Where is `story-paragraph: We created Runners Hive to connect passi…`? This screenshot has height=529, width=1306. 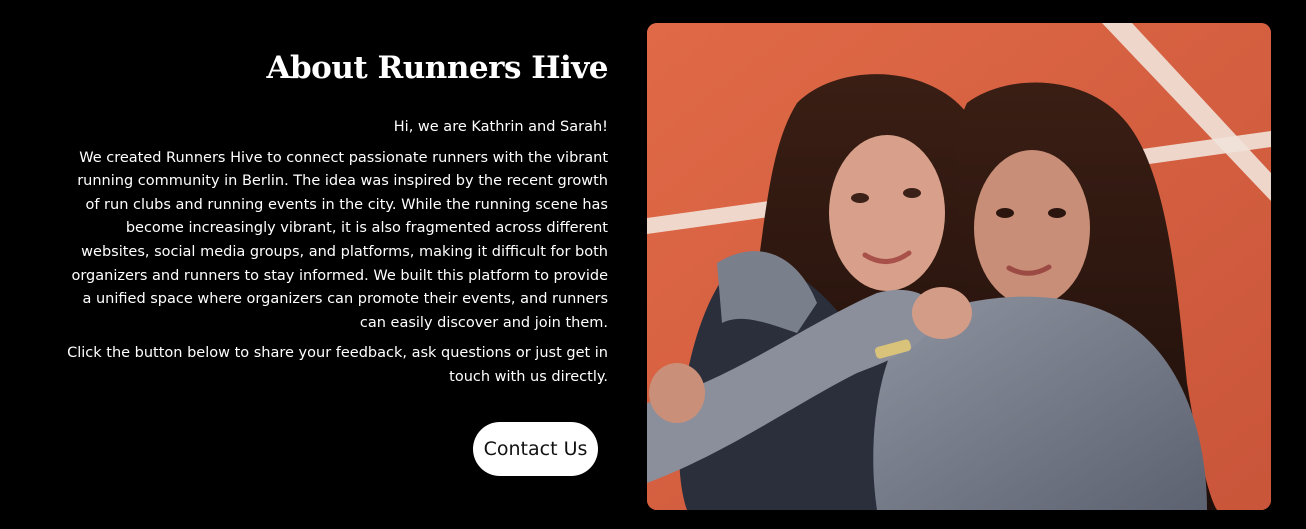
story-paragraph: We created Runners Hive to connect passi… is located at coordinates (339, 240).